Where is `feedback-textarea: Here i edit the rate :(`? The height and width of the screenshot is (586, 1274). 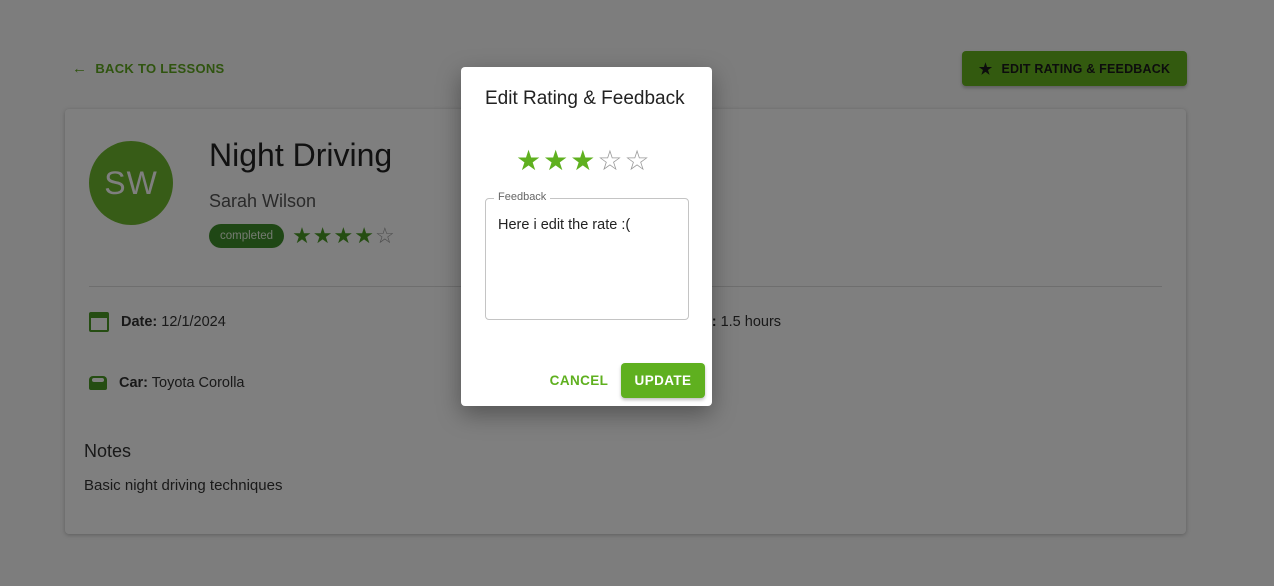 feedback-textarea: Here i edit the rate :( is located at coordinates (588, 225).